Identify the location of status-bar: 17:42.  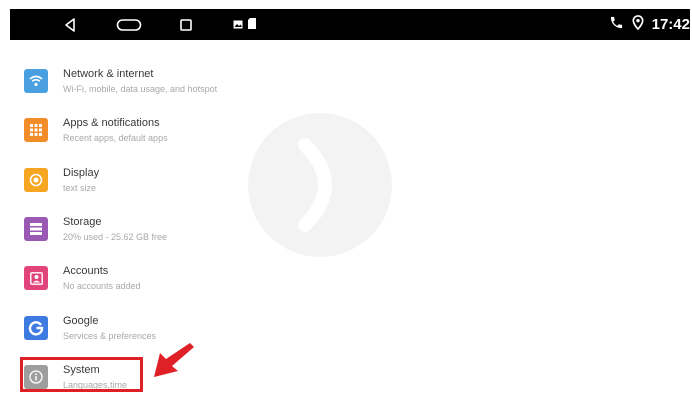
(350, 24).